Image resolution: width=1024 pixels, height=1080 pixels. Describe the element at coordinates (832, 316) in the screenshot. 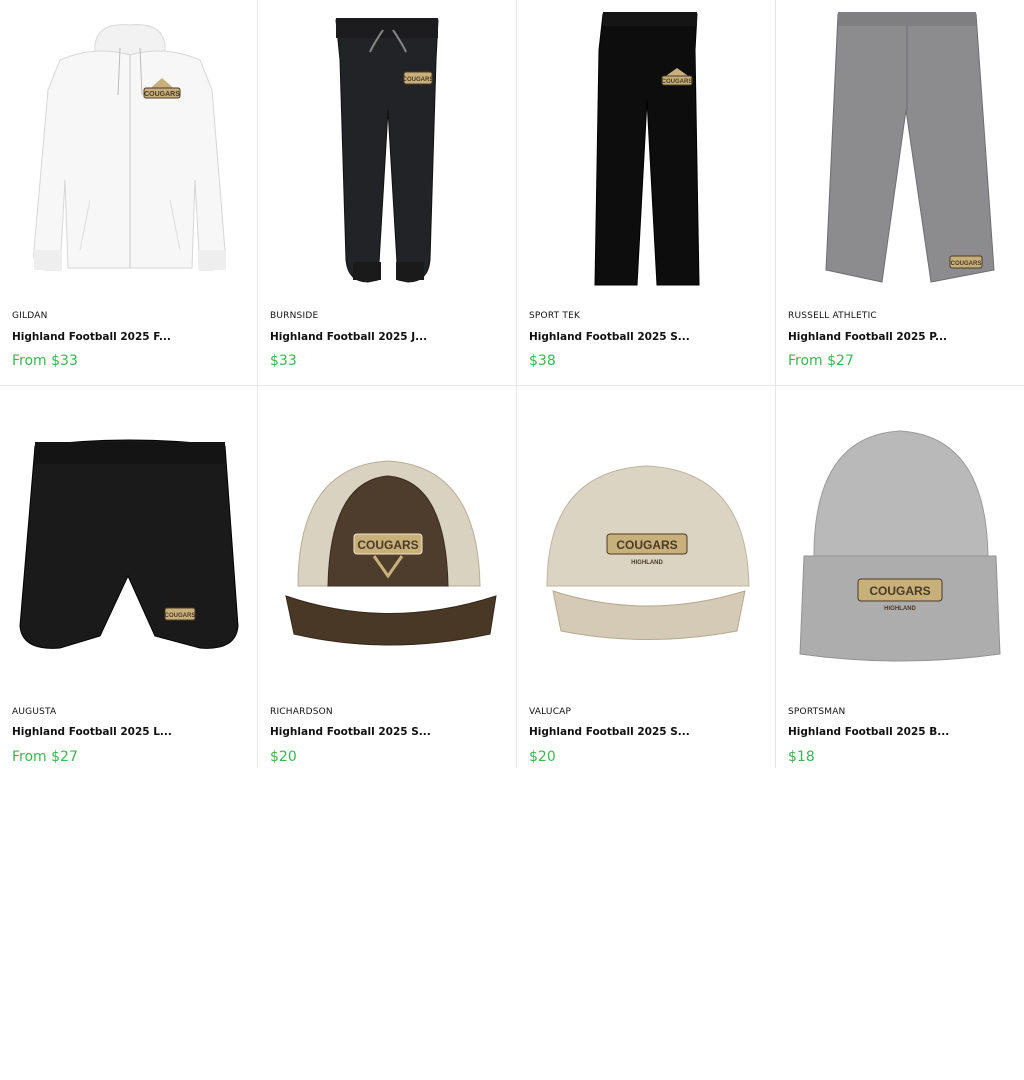

I see `product-brand: RUSSELL ATHLETIC` at that location.